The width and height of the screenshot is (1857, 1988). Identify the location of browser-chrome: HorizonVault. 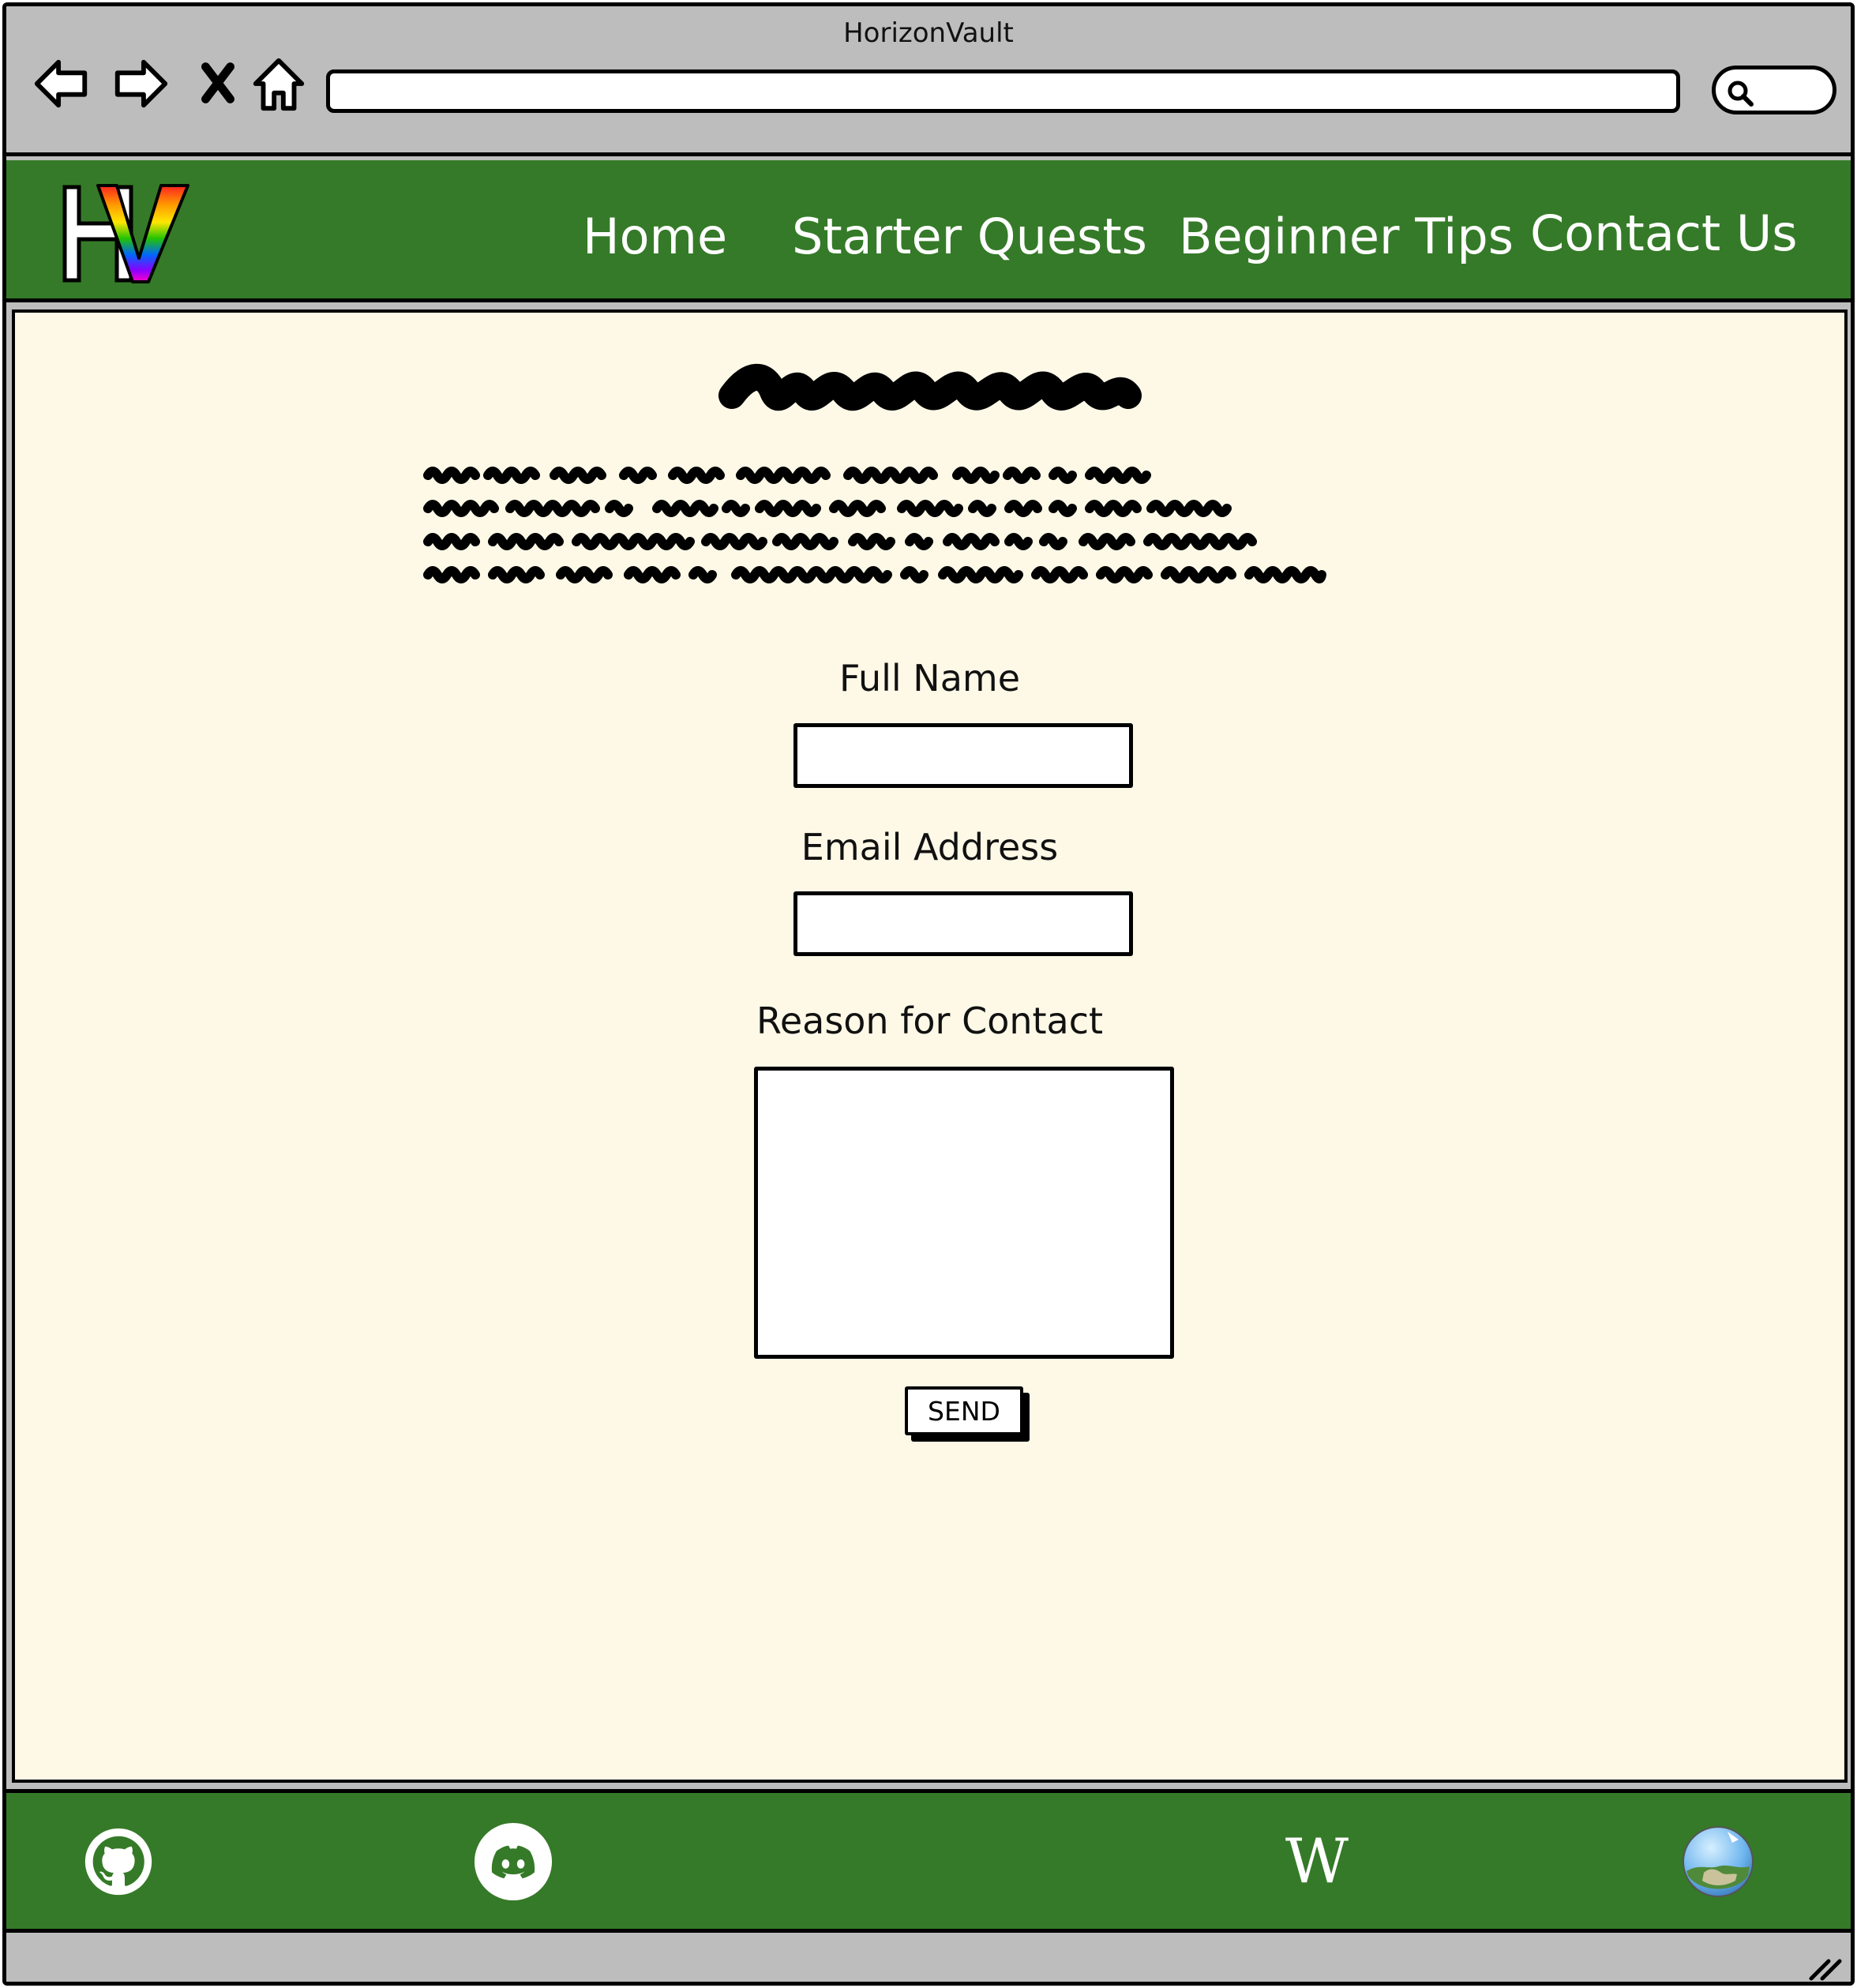
(928, 81).